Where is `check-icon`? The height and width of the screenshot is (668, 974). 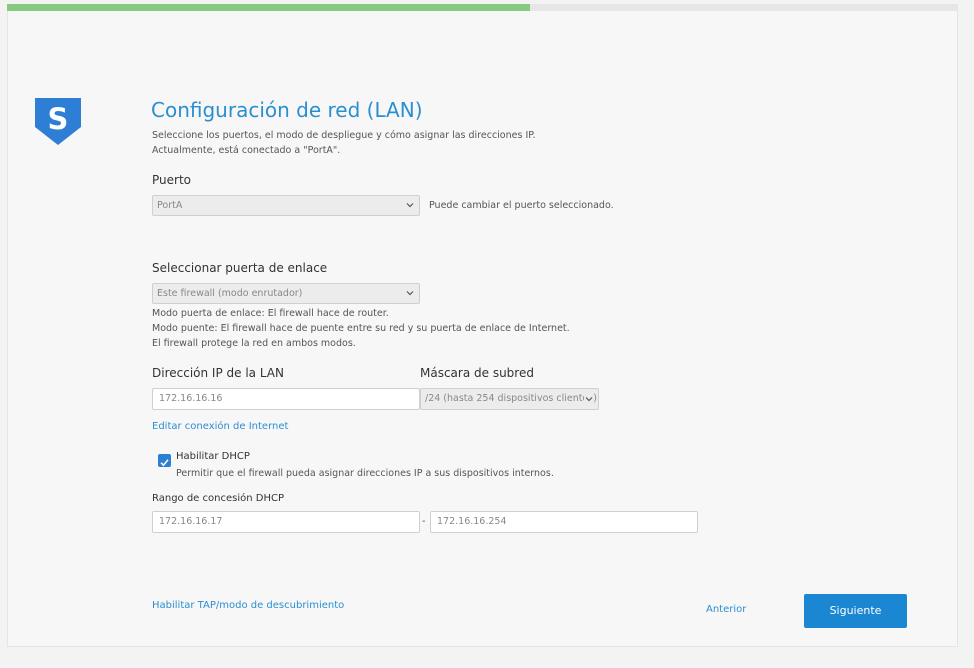 check-icon is located at coordinates (164, 463).